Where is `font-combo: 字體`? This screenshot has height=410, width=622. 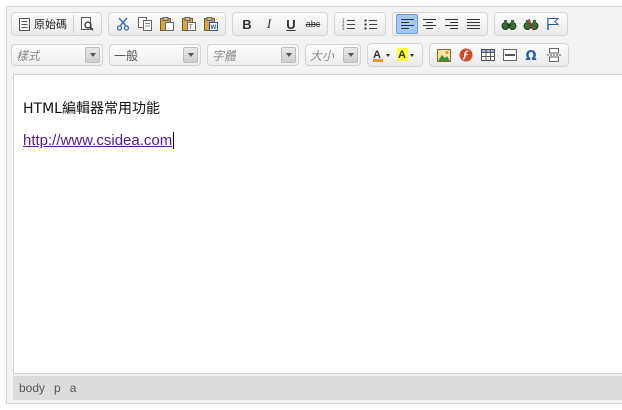 font-combo: 字體 is located at coordinates (253, 55).